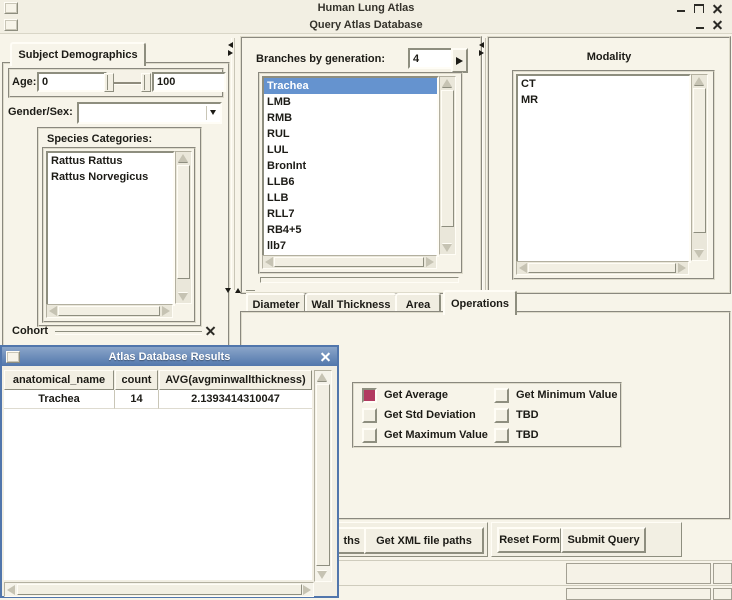 The image size is (732, 600). What do you see at coordinates (699, 160) in the screenshot?
I see `modality-vscroll-thumb` at bounding box center [699, 160].